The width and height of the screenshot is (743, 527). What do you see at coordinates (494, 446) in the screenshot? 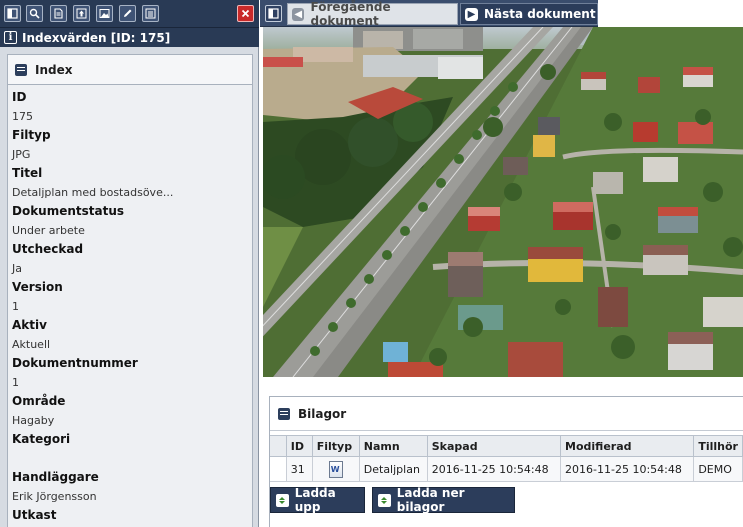
I see `column-header-skapad: Skapad` at bounding box center [494, 446].